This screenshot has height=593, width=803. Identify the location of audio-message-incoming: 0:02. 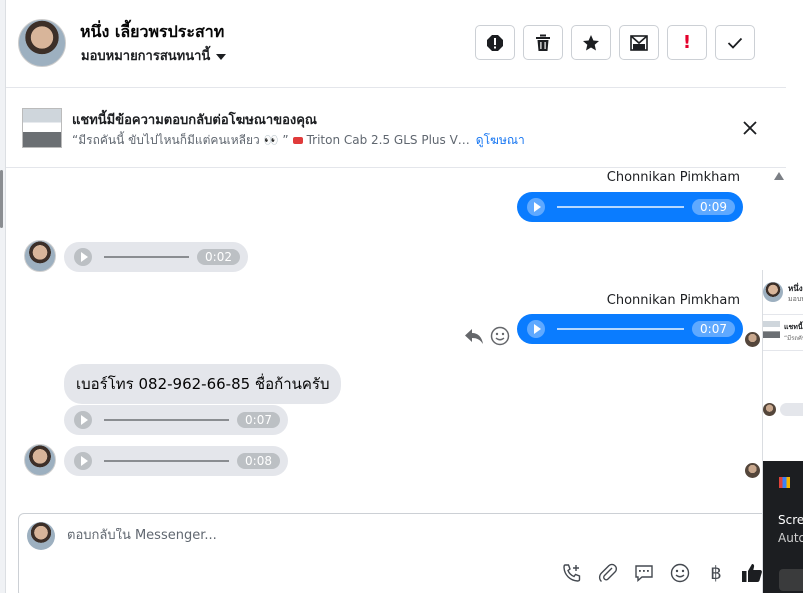
(156, 257).